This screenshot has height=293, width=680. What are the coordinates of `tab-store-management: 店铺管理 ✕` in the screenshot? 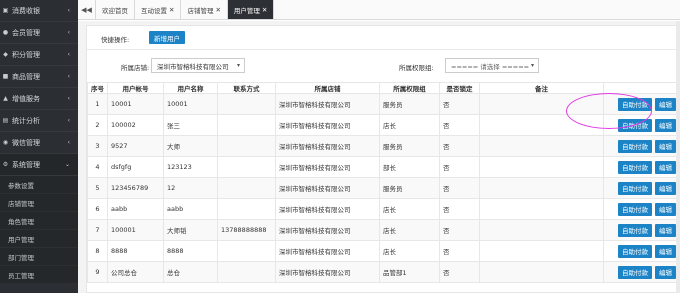 It's located at (204, 9).